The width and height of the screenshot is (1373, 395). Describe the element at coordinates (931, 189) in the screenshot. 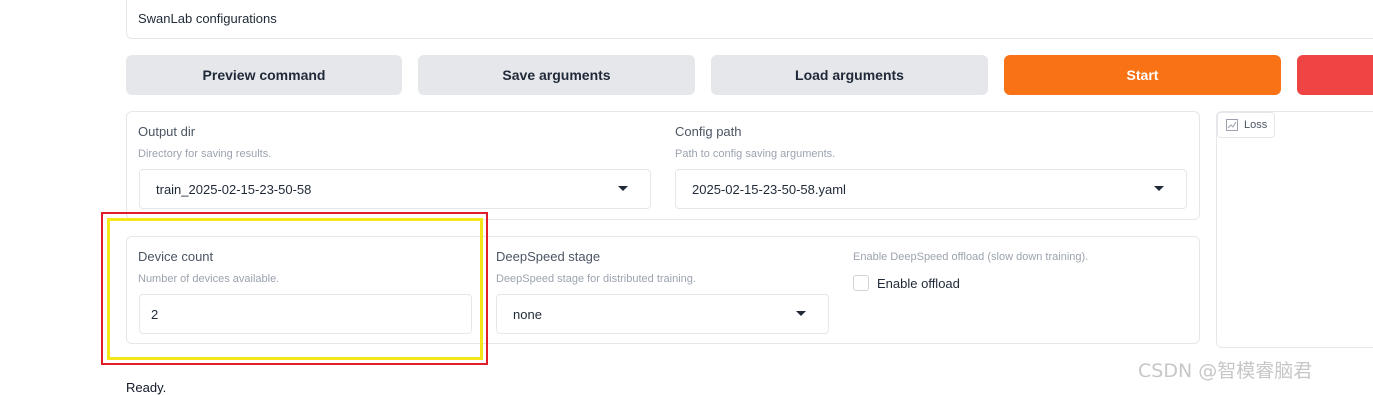

I see `config-path-dropdown: 2025-02-15-23-50-58.yaml` at that location.